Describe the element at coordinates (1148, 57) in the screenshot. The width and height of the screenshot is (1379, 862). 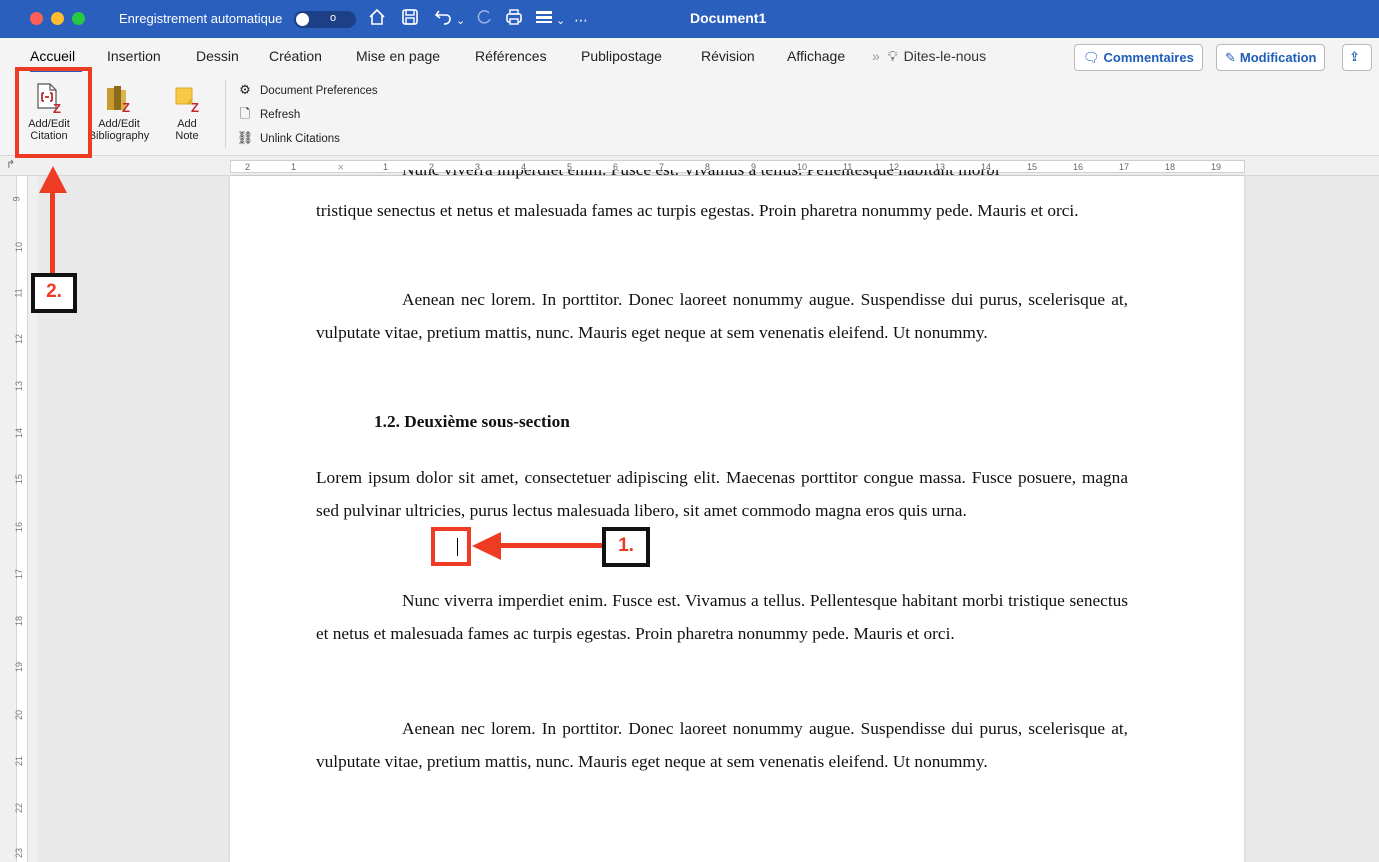
I see `comments-button-label: Commentaires` at that location.